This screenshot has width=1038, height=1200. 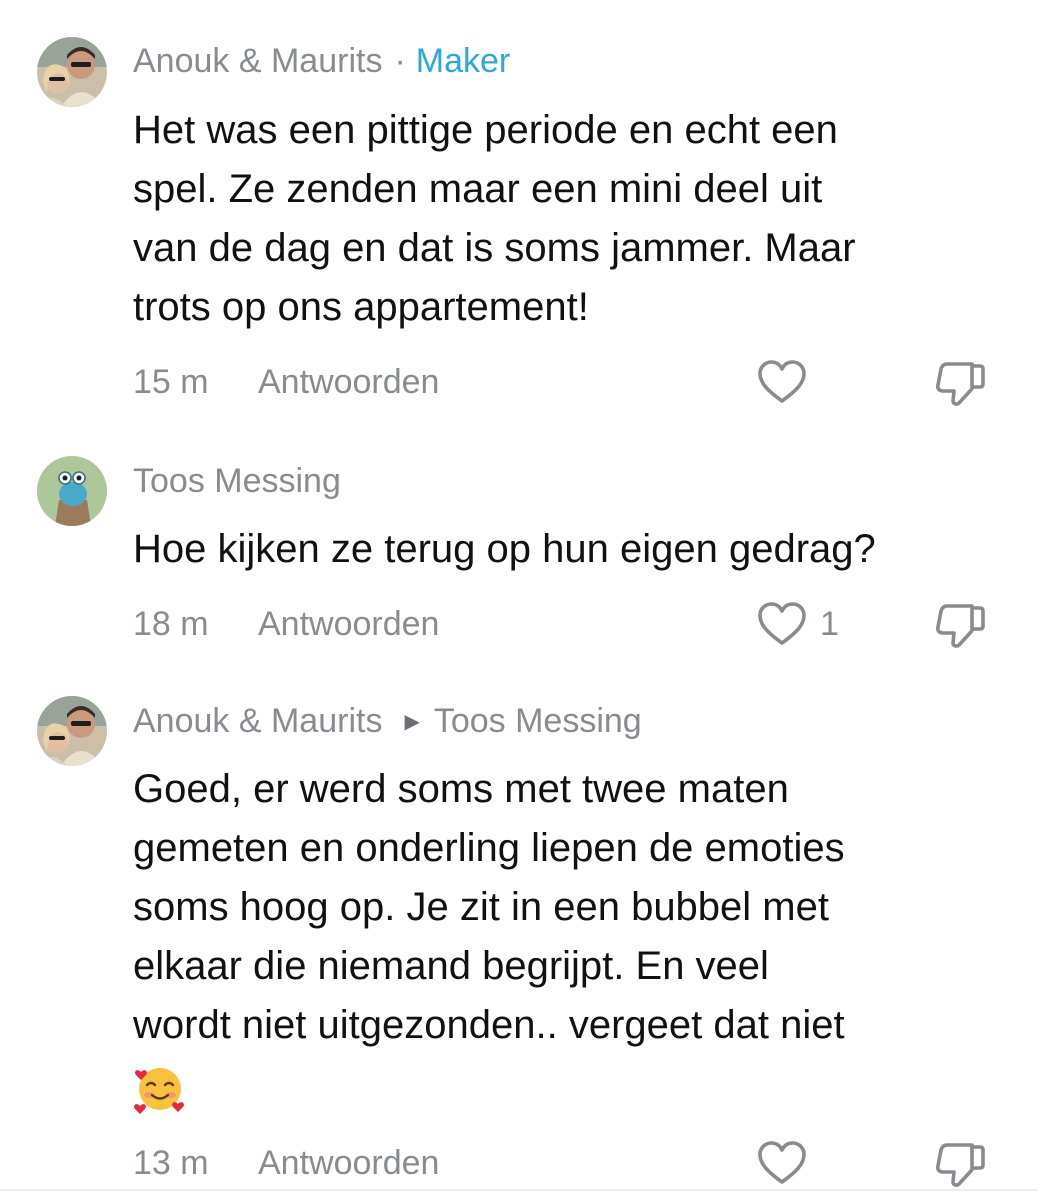 I want to click on smiling-face-with-hearts-emoji, so click(x=160, y=1089).